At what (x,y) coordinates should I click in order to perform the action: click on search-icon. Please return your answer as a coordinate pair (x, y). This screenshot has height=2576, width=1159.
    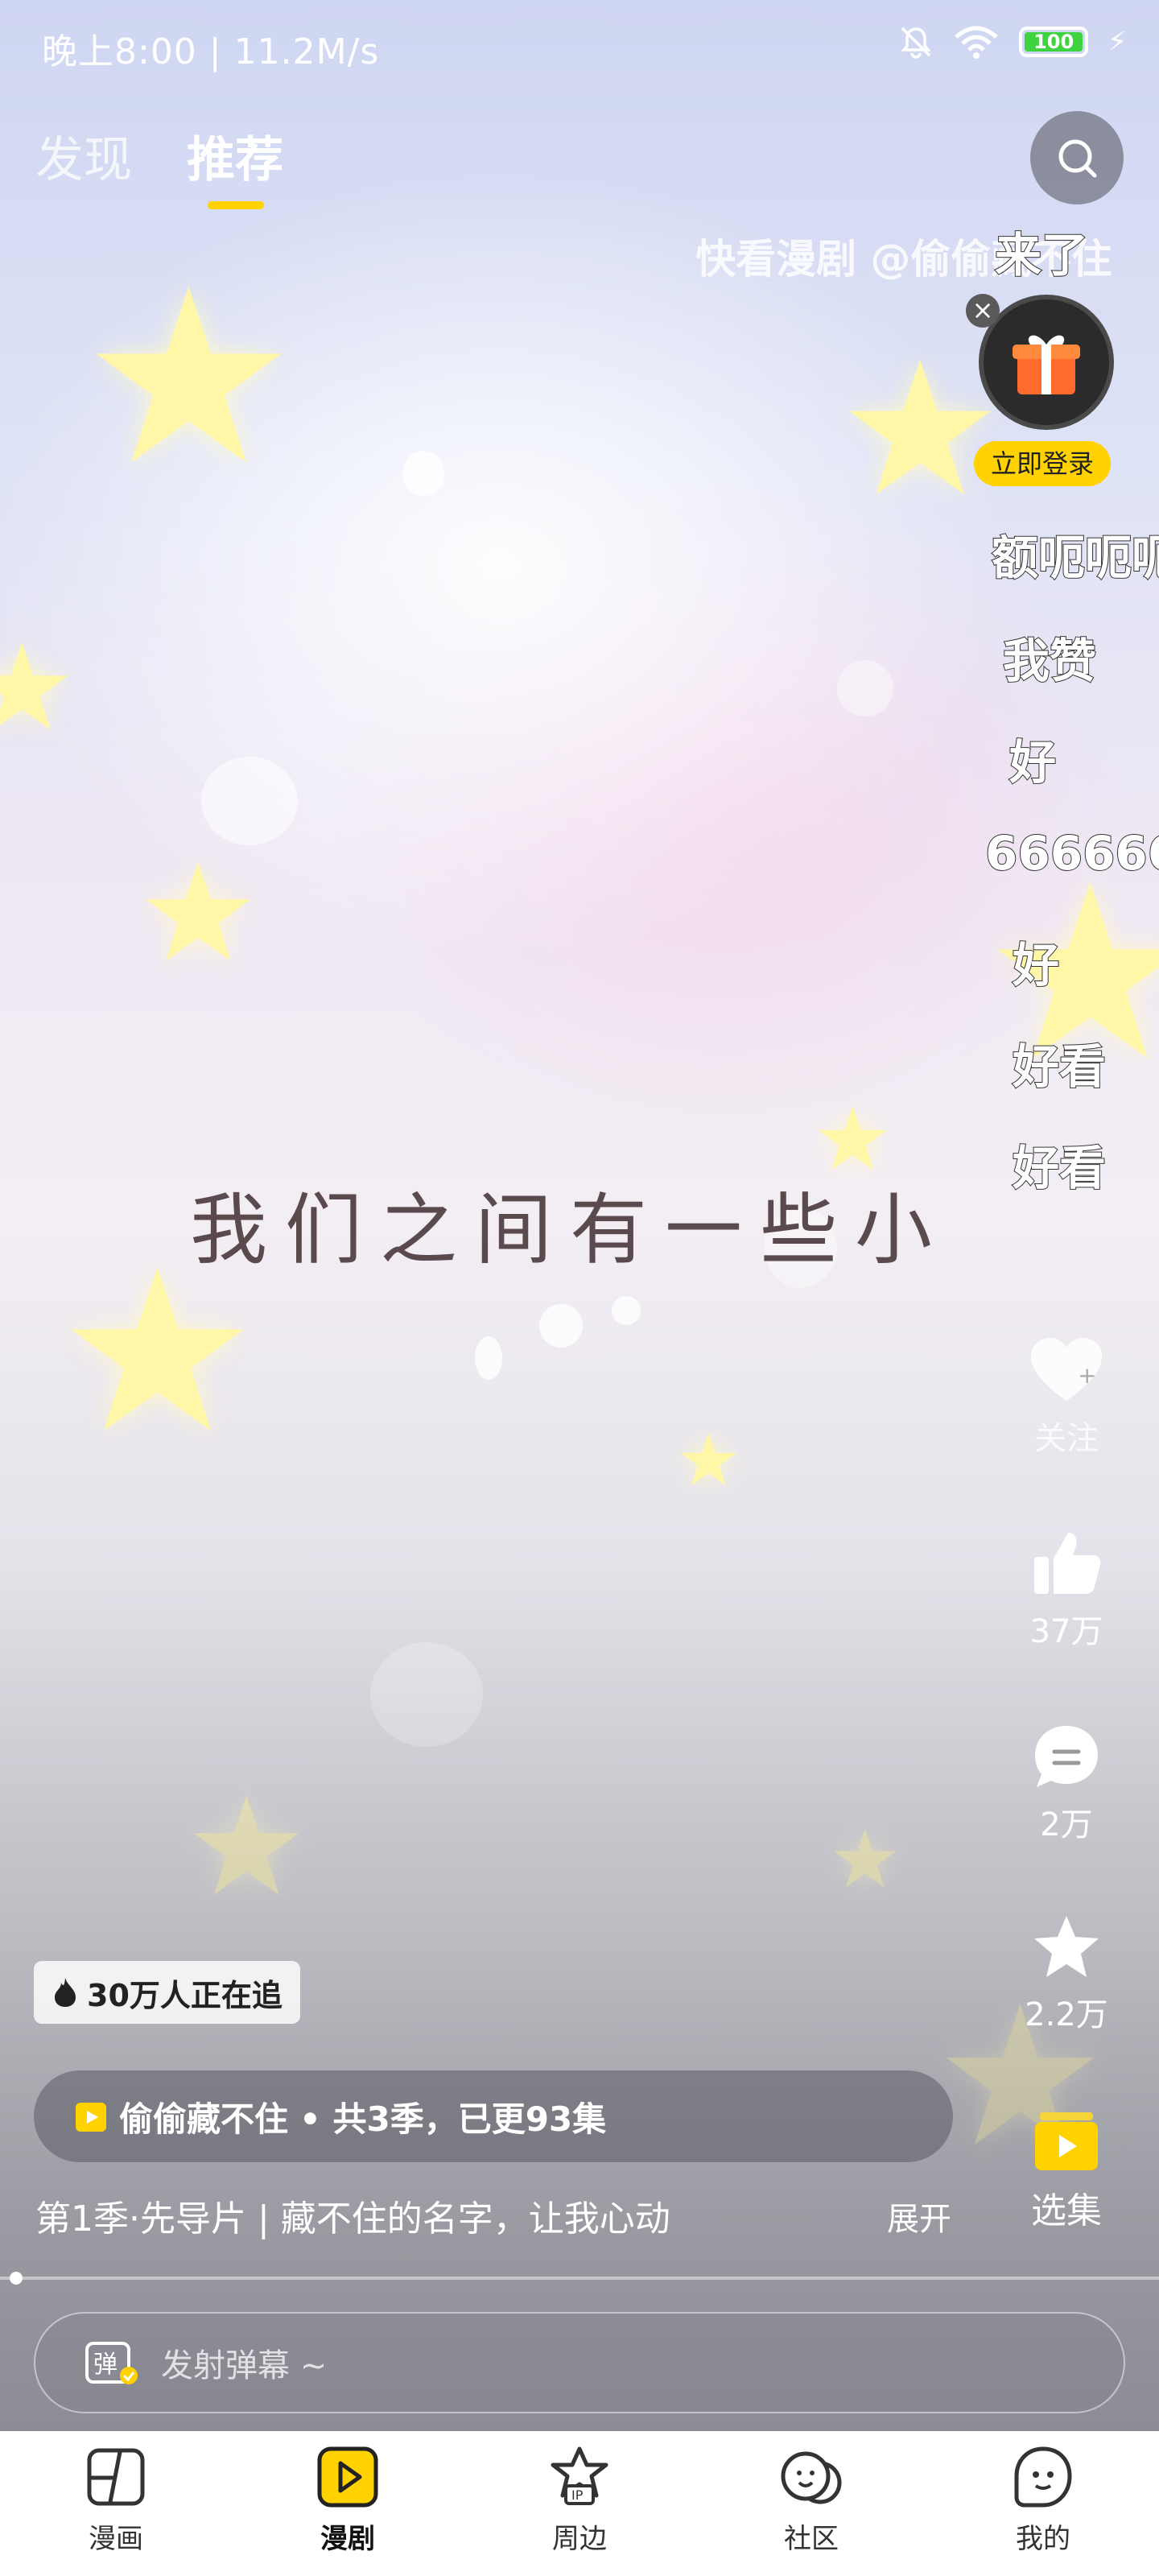
    Looking at the image, I should click on (1077, 158).